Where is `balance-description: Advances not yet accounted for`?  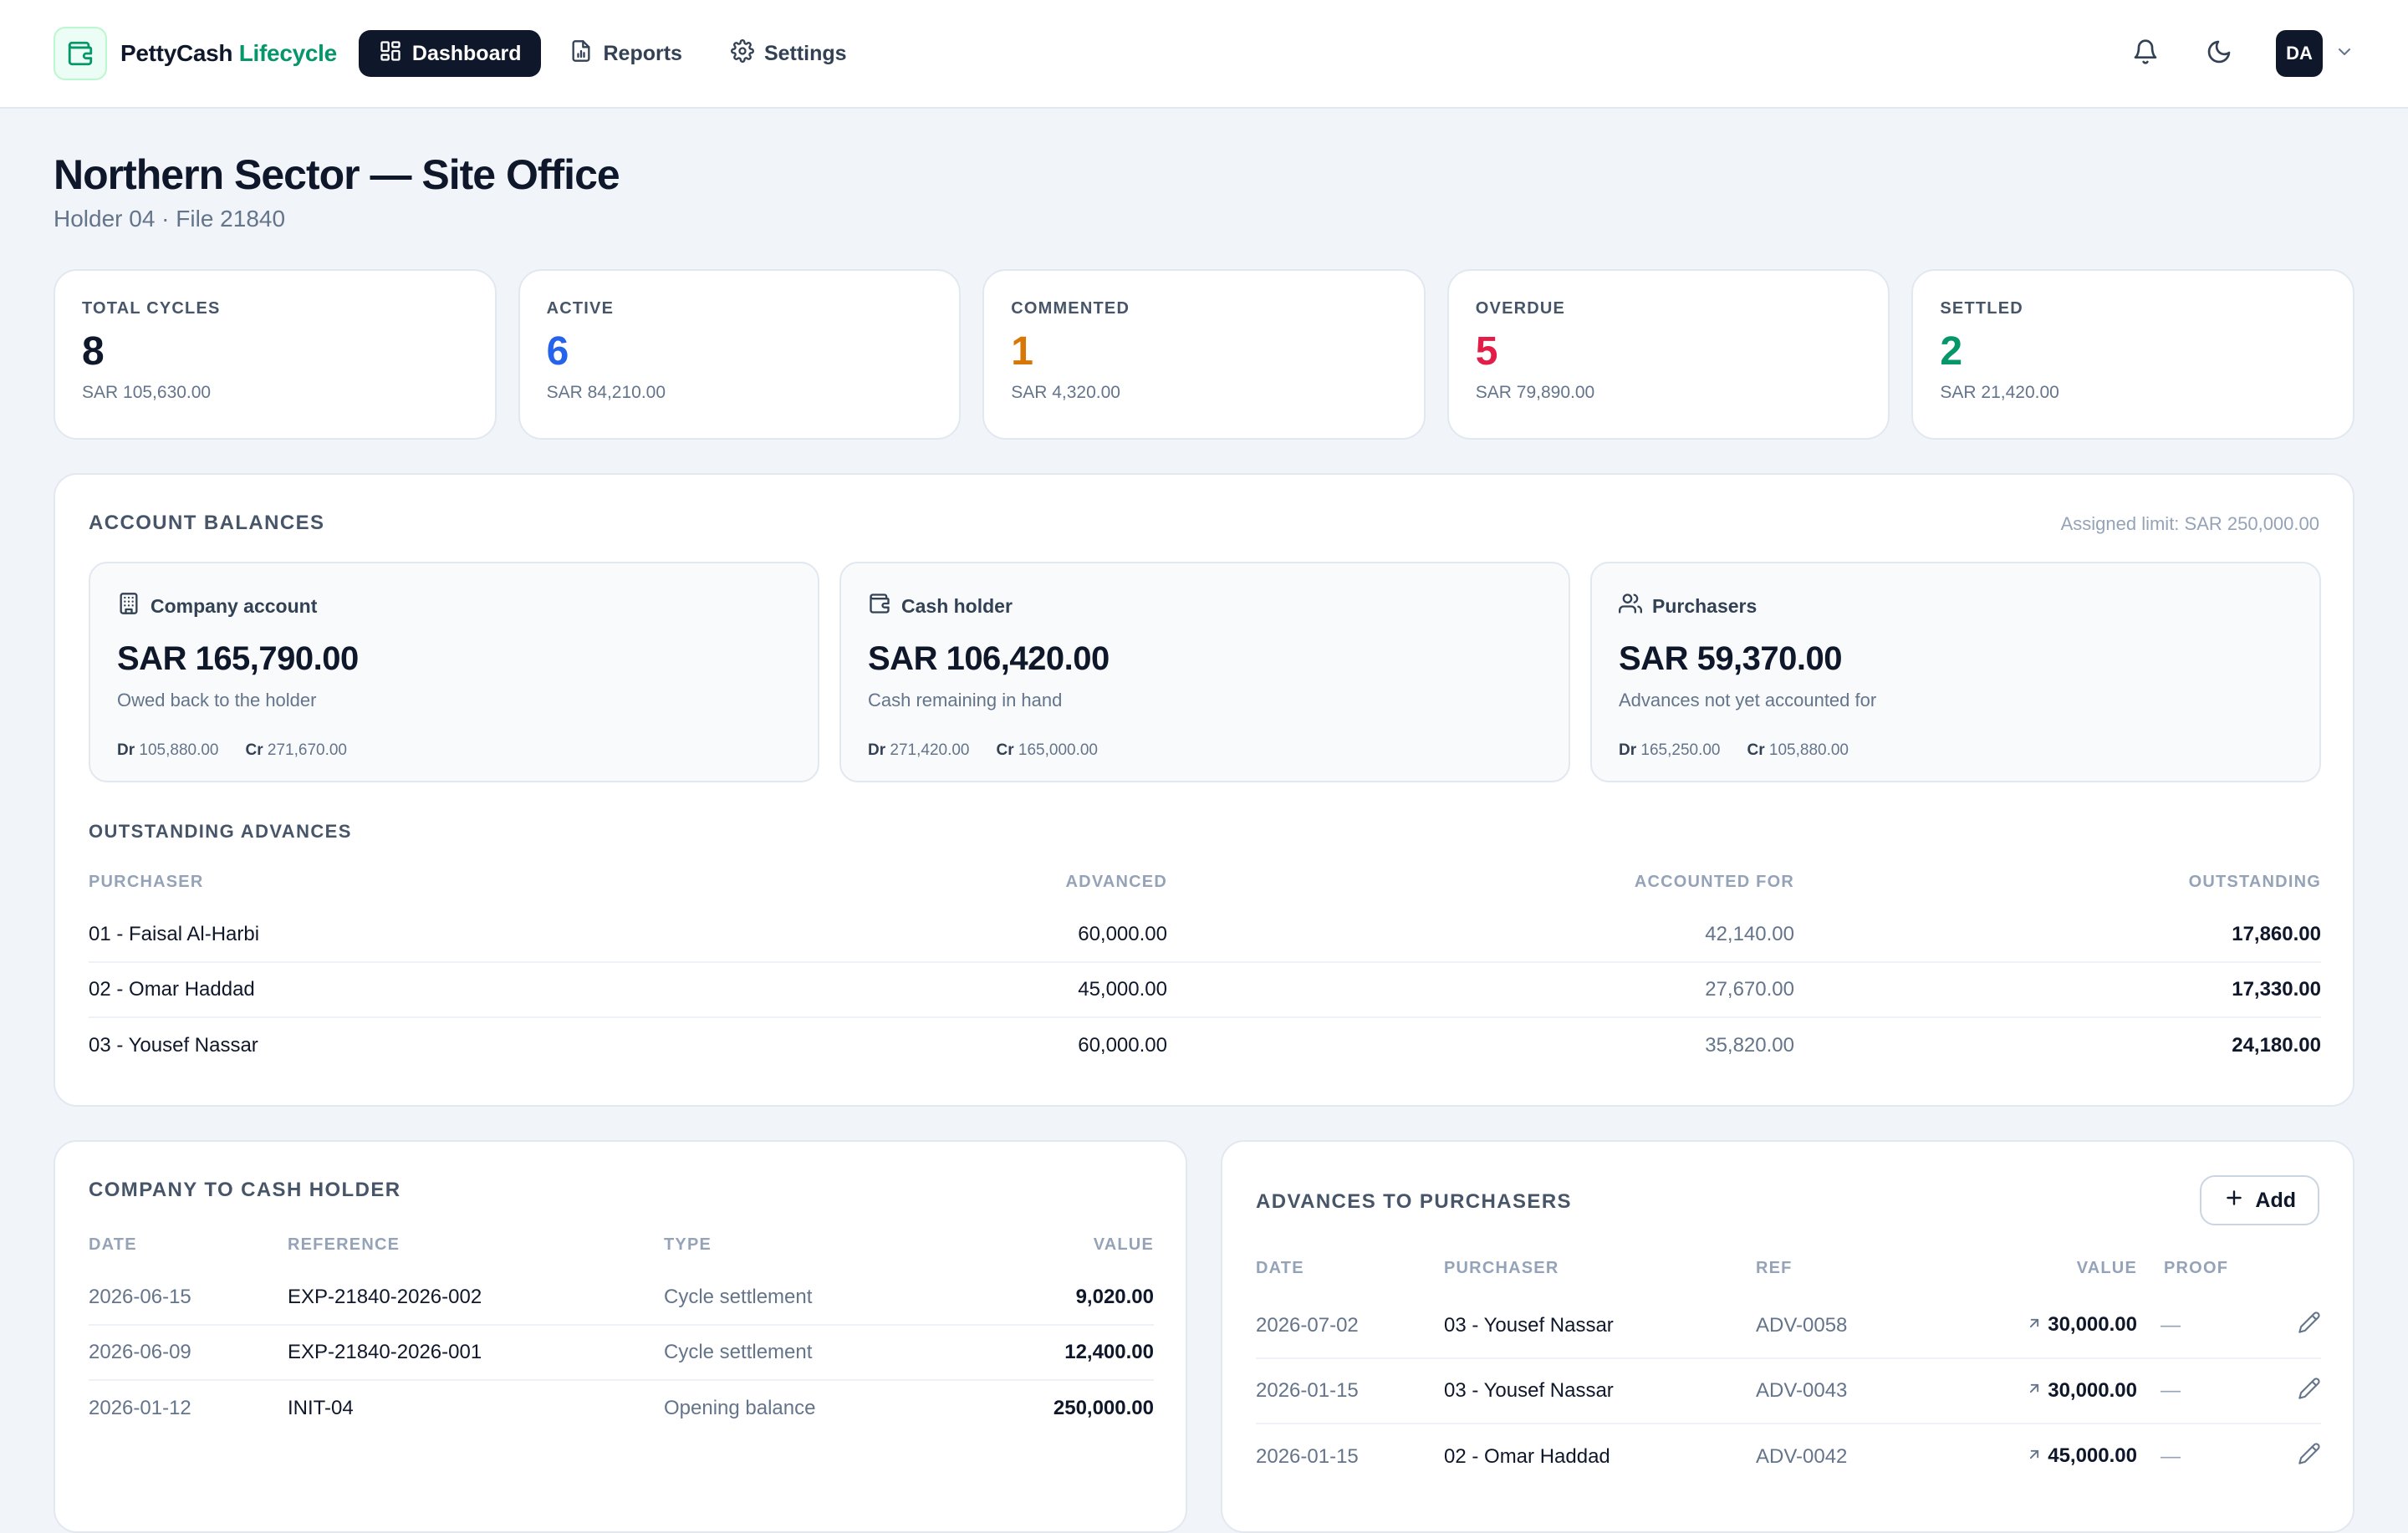 balance-description: Advances not yet accounted for is located at coordinates (1748, 700).